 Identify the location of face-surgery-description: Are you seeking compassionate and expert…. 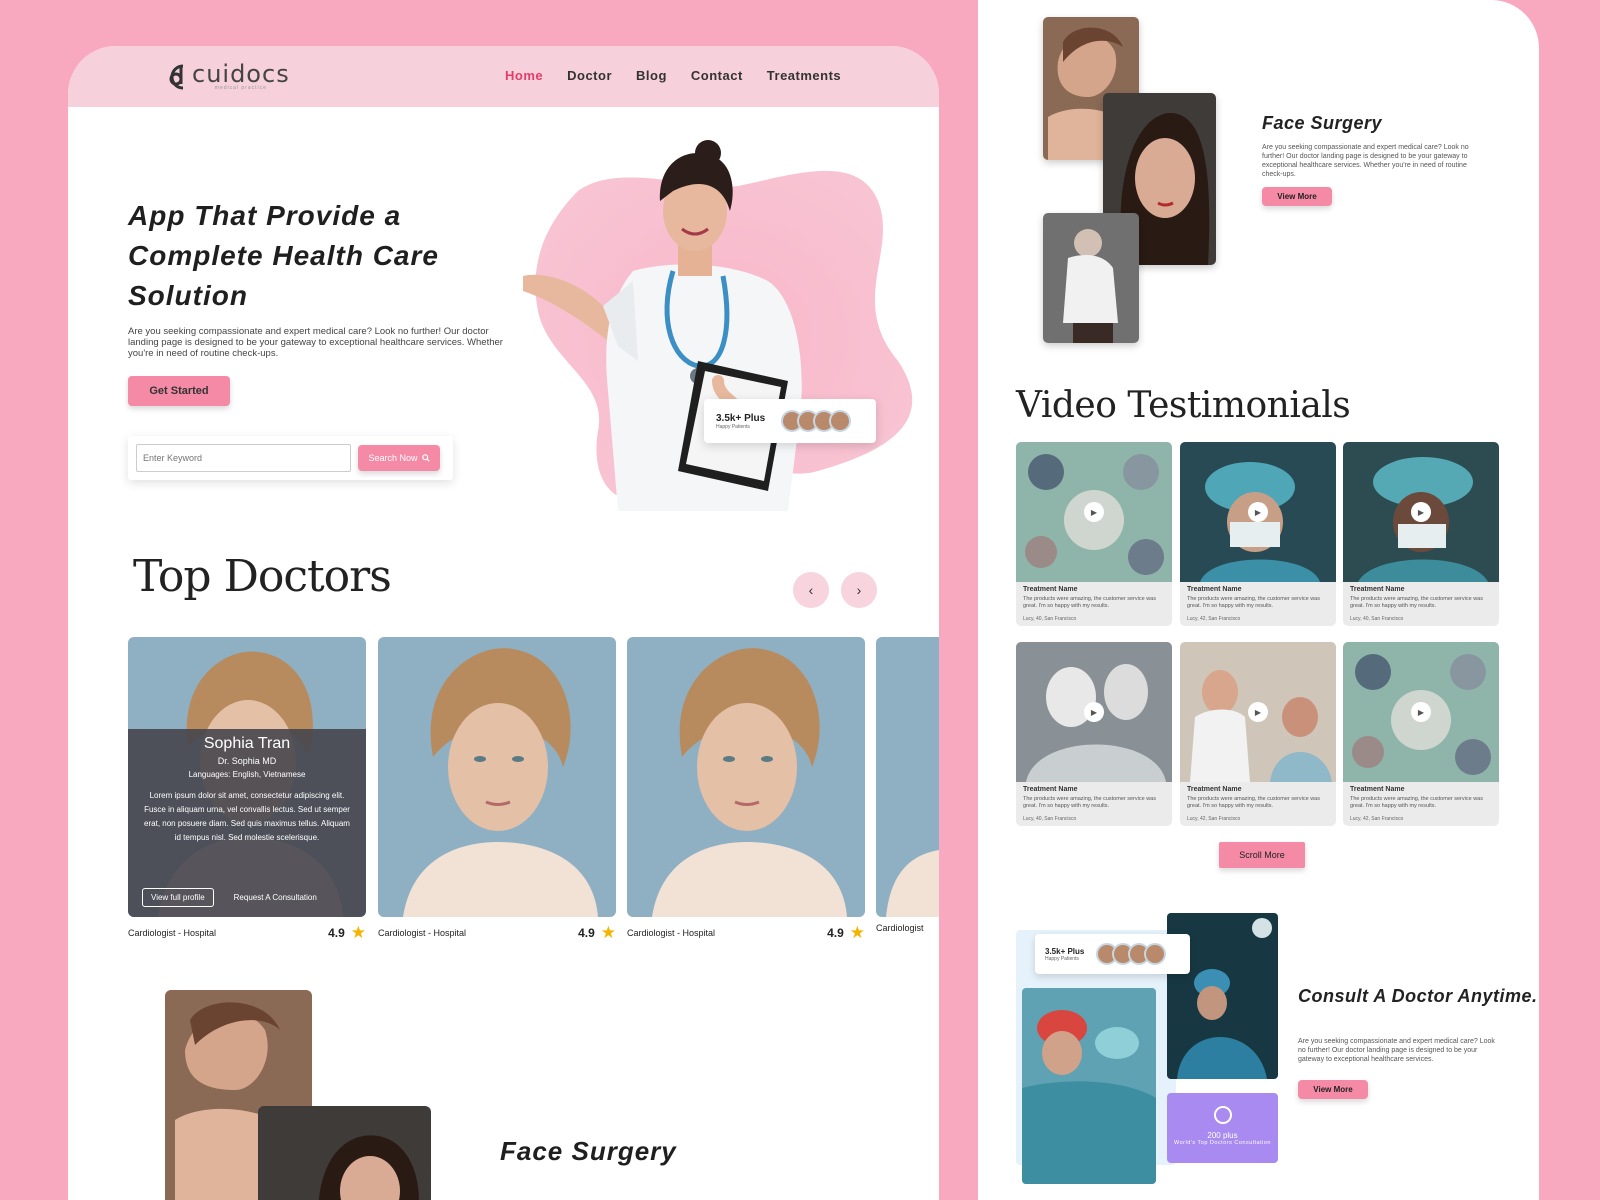
(1365, 161).